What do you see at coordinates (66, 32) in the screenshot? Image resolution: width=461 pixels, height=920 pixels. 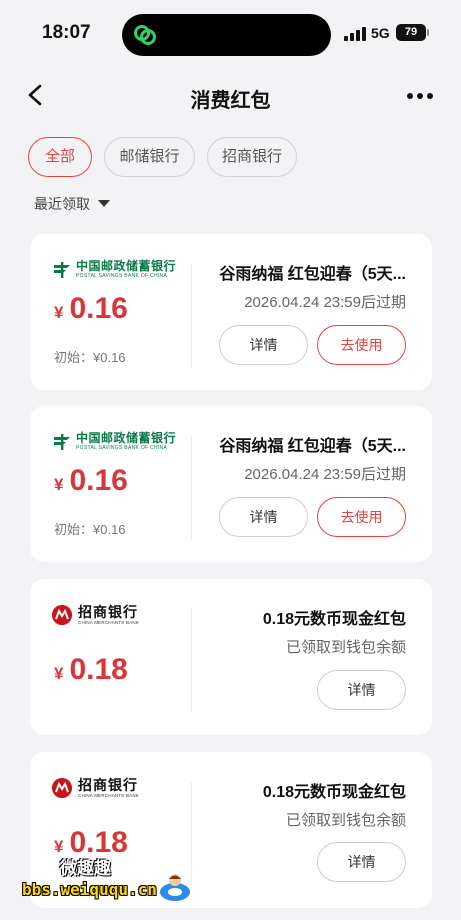 I see `status-time: 18:07` at bounding box center [66, 32].